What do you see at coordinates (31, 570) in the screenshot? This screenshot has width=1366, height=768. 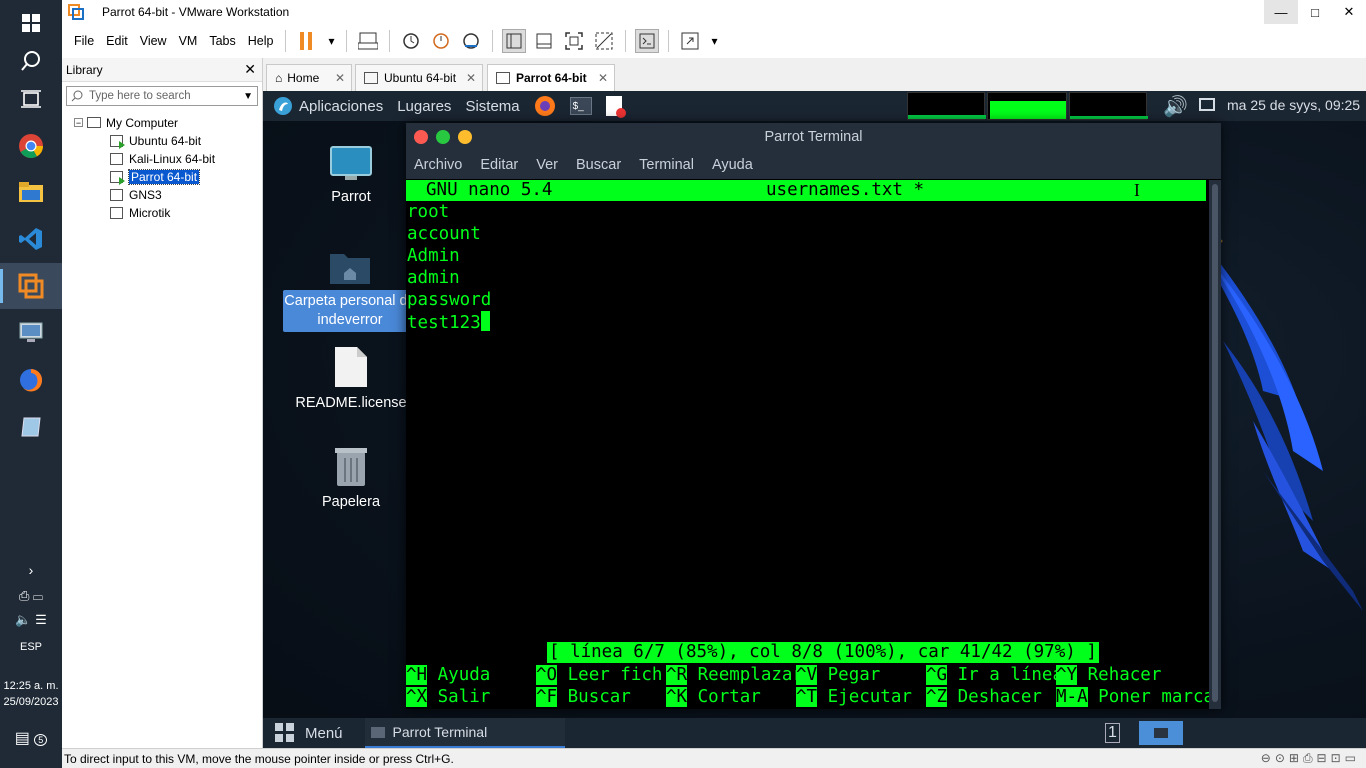 I see `chevron-right-icon: ›` at bounding box center [31, 570].